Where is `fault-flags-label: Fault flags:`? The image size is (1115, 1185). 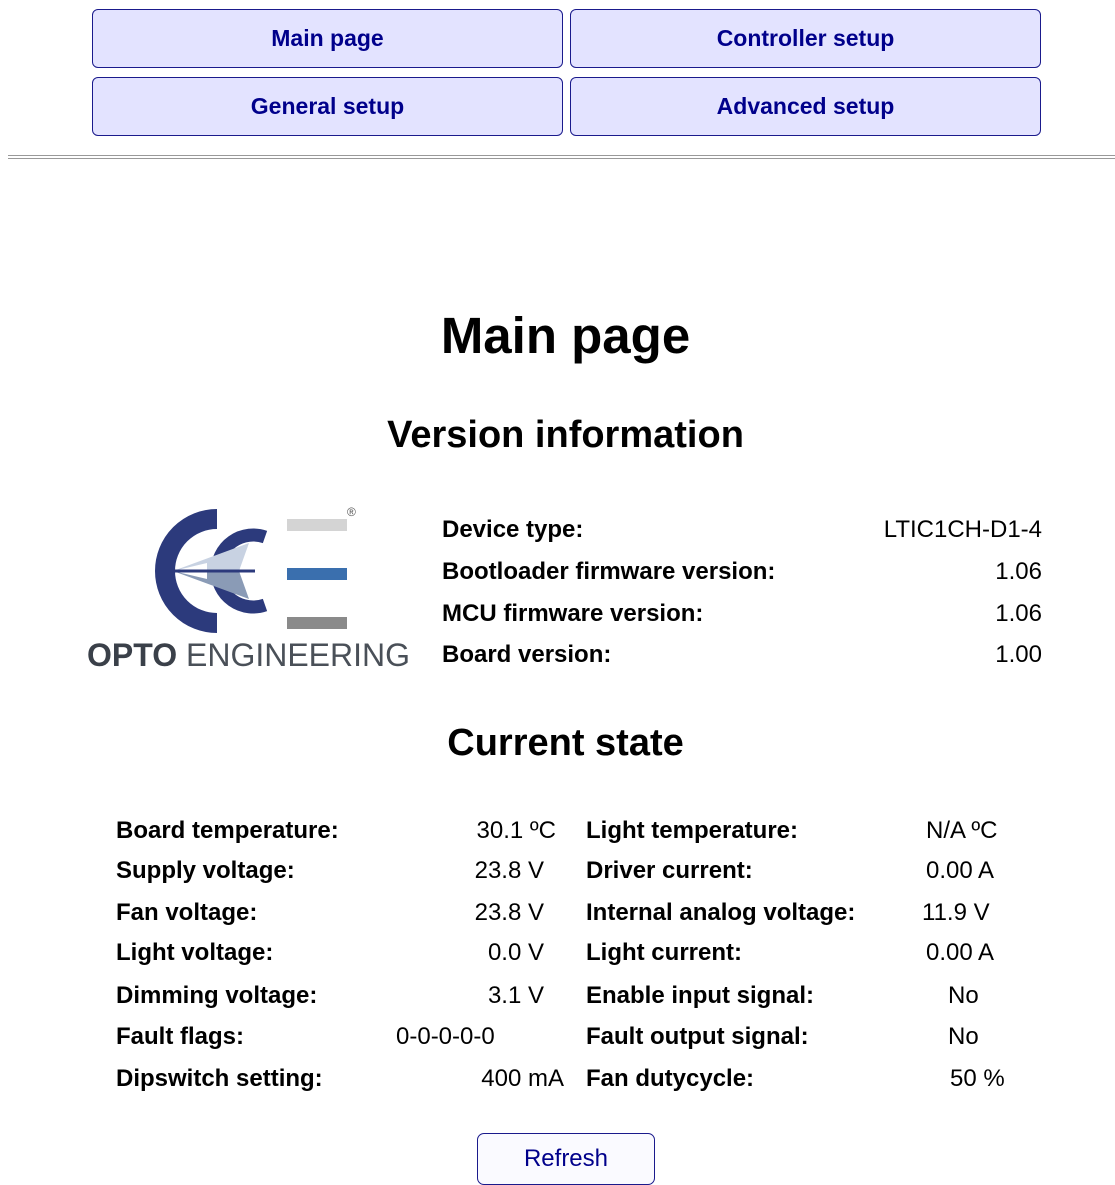
fault-flags-label: Fault flags: is located at coordinates (180, 1036).